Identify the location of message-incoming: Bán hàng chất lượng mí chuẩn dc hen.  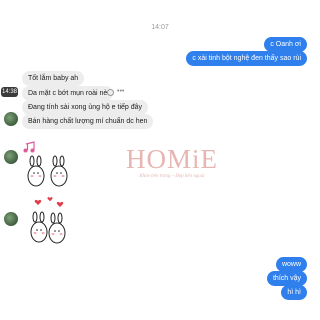
(88, 121).